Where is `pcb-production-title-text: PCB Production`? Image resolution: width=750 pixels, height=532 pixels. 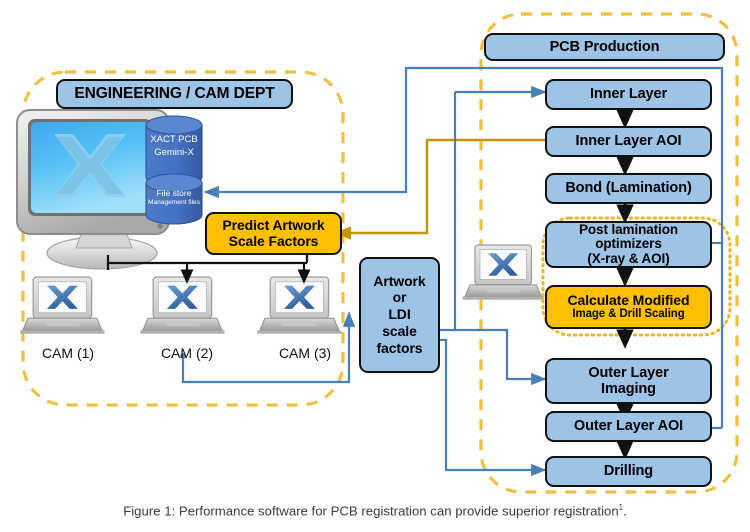 pcb-production-title-text: PCB Production is located at coordinates (604, 46).